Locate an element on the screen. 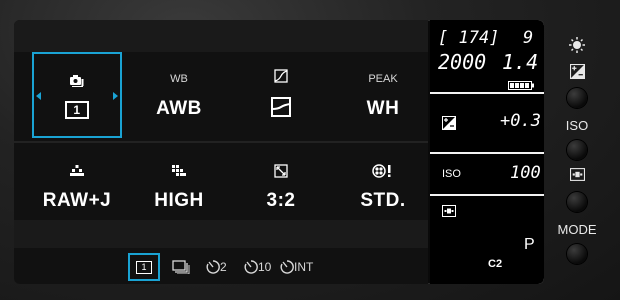 Image resolution: width=620 pixels, height=300 pixels. interval-timer-icon is located at coordinates (287, 267).